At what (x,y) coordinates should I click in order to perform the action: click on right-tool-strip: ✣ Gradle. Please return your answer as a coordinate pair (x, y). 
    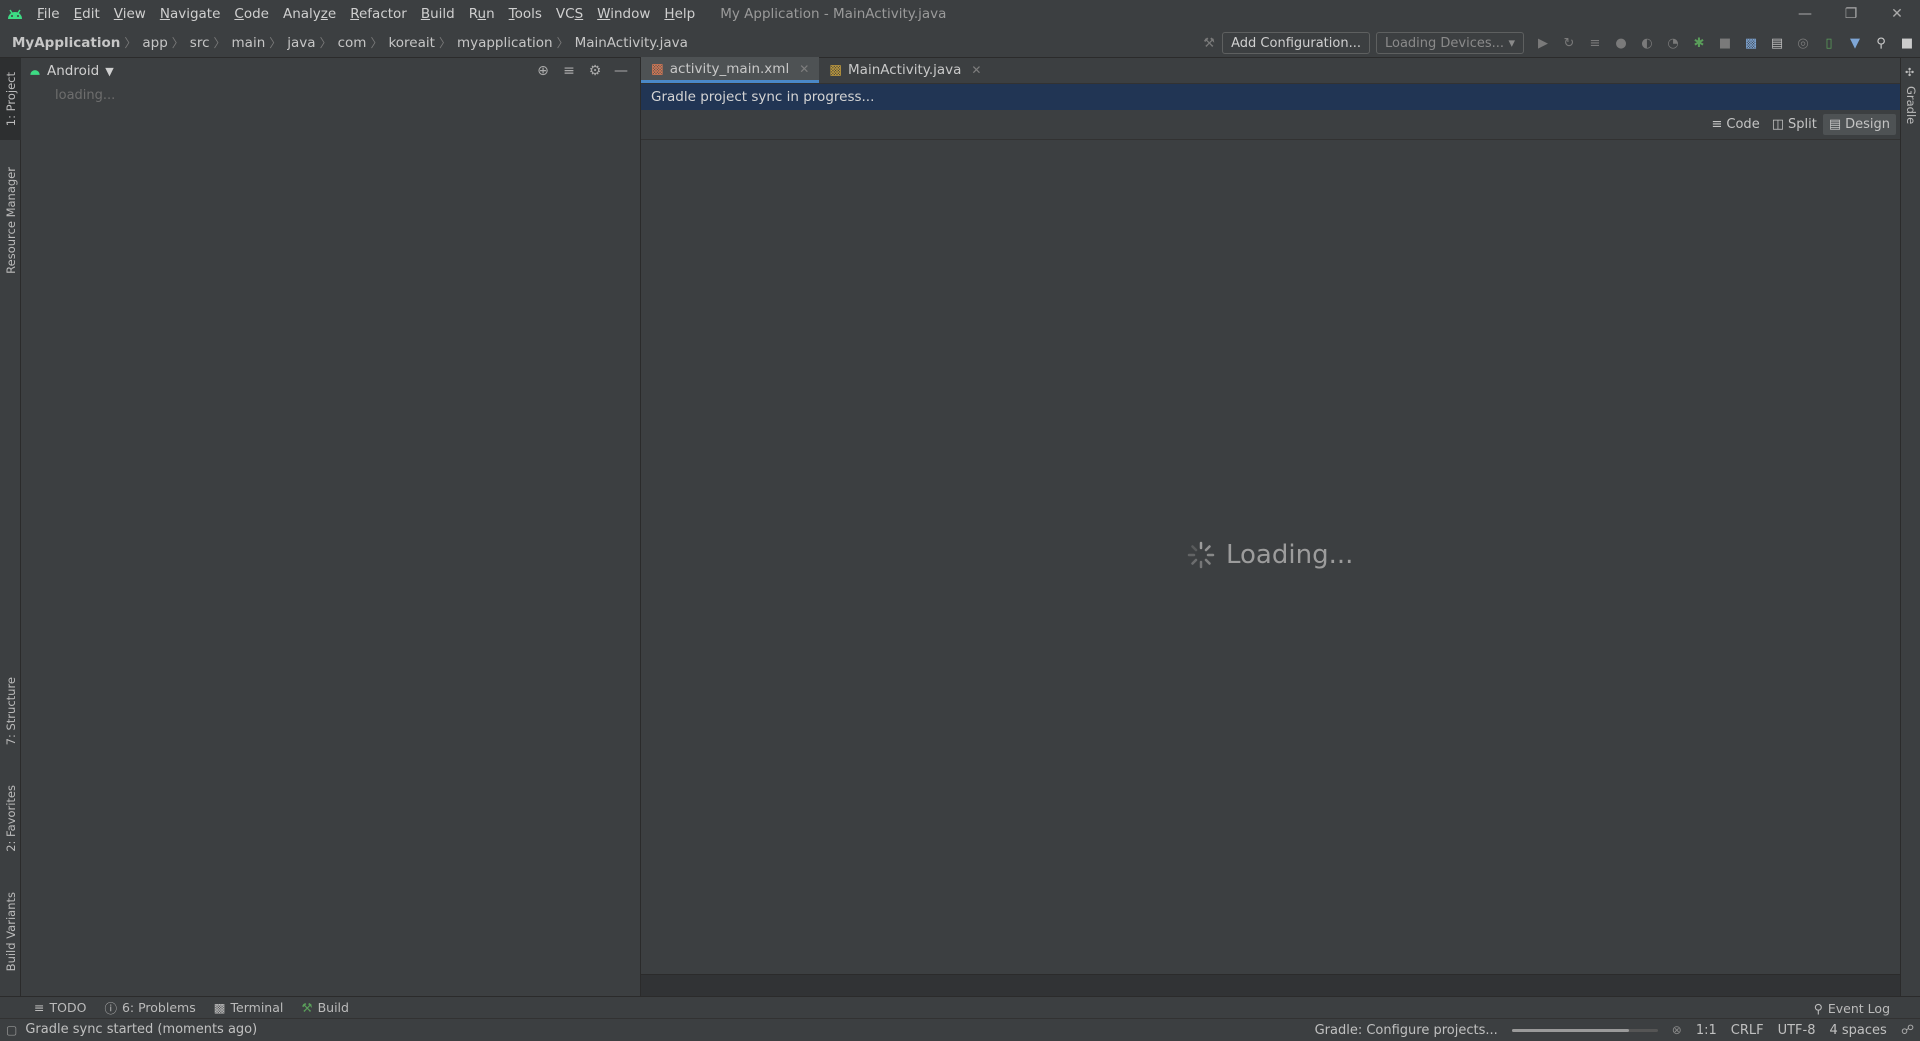
    Looking at the image, I should click on (1910, 527).